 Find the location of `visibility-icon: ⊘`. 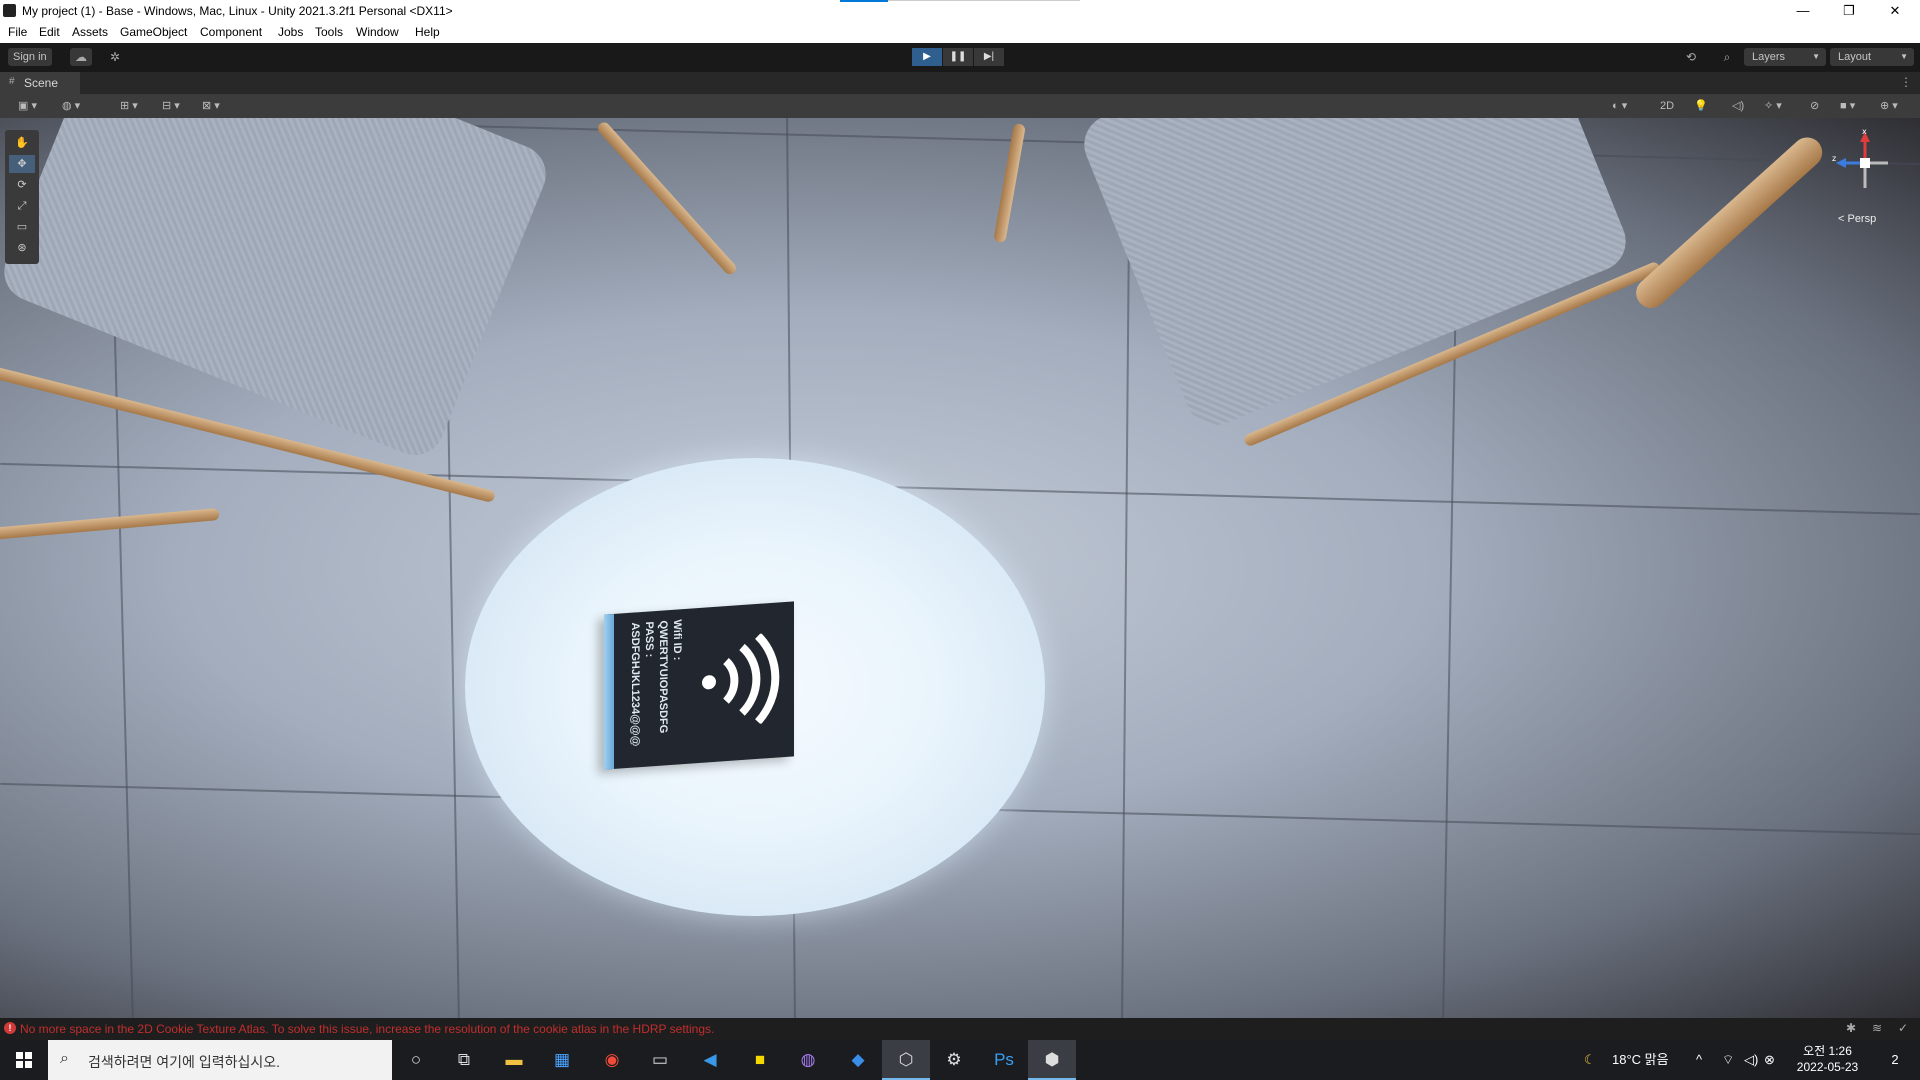

visibility-icon: ⊘ is located at coordinates (1814, 106).